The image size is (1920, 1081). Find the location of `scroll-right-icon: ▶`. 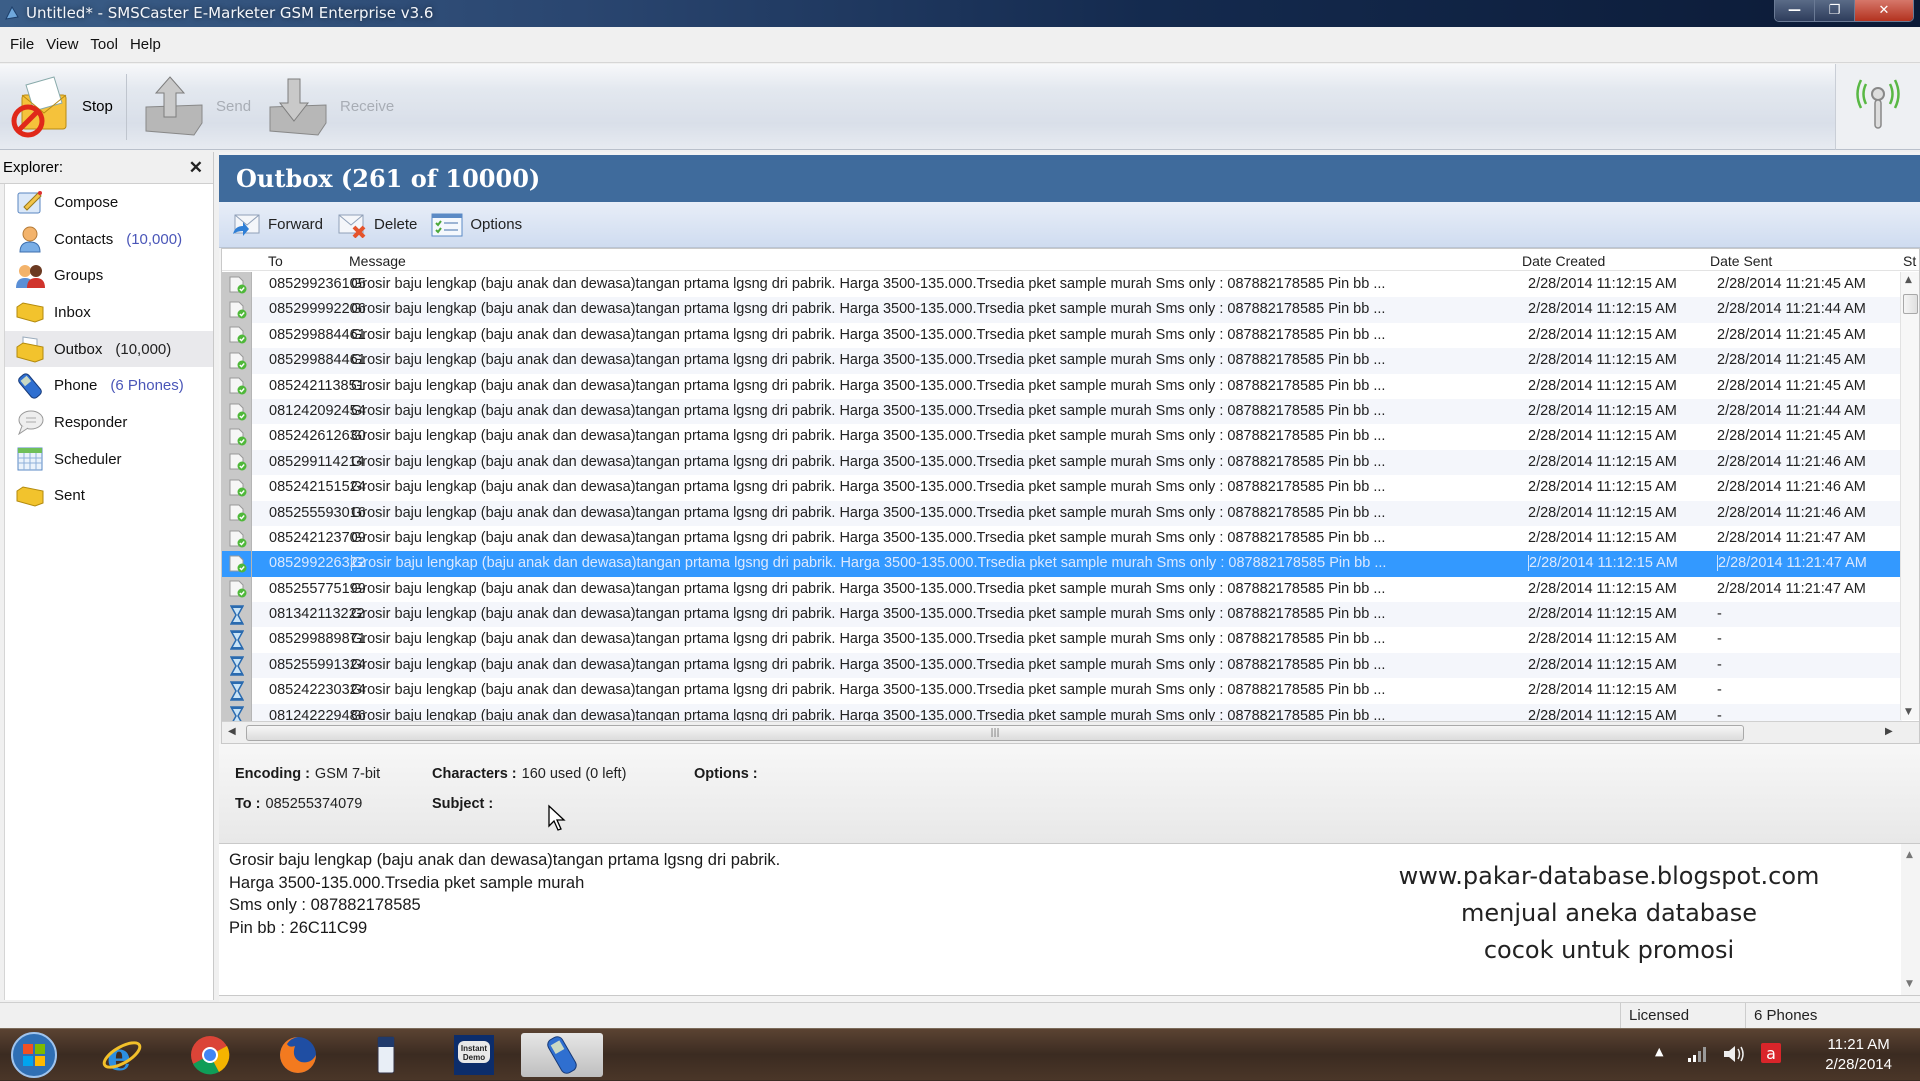

scroll-right-icon: ▶ is located at coordinates (1889, 731).